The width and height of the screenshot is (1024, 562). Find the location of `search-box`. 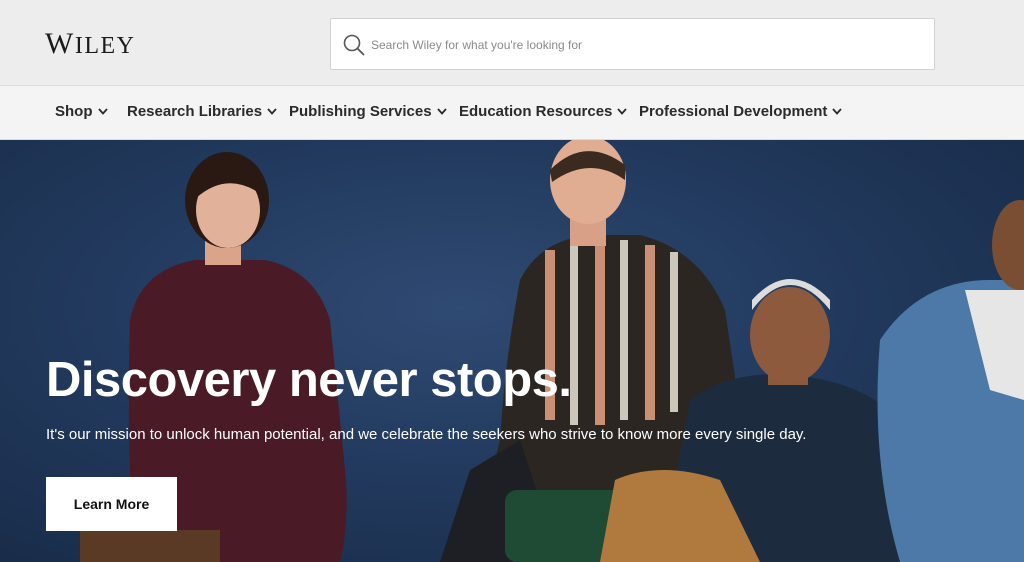

search-box is located at coordinates (632, 44).